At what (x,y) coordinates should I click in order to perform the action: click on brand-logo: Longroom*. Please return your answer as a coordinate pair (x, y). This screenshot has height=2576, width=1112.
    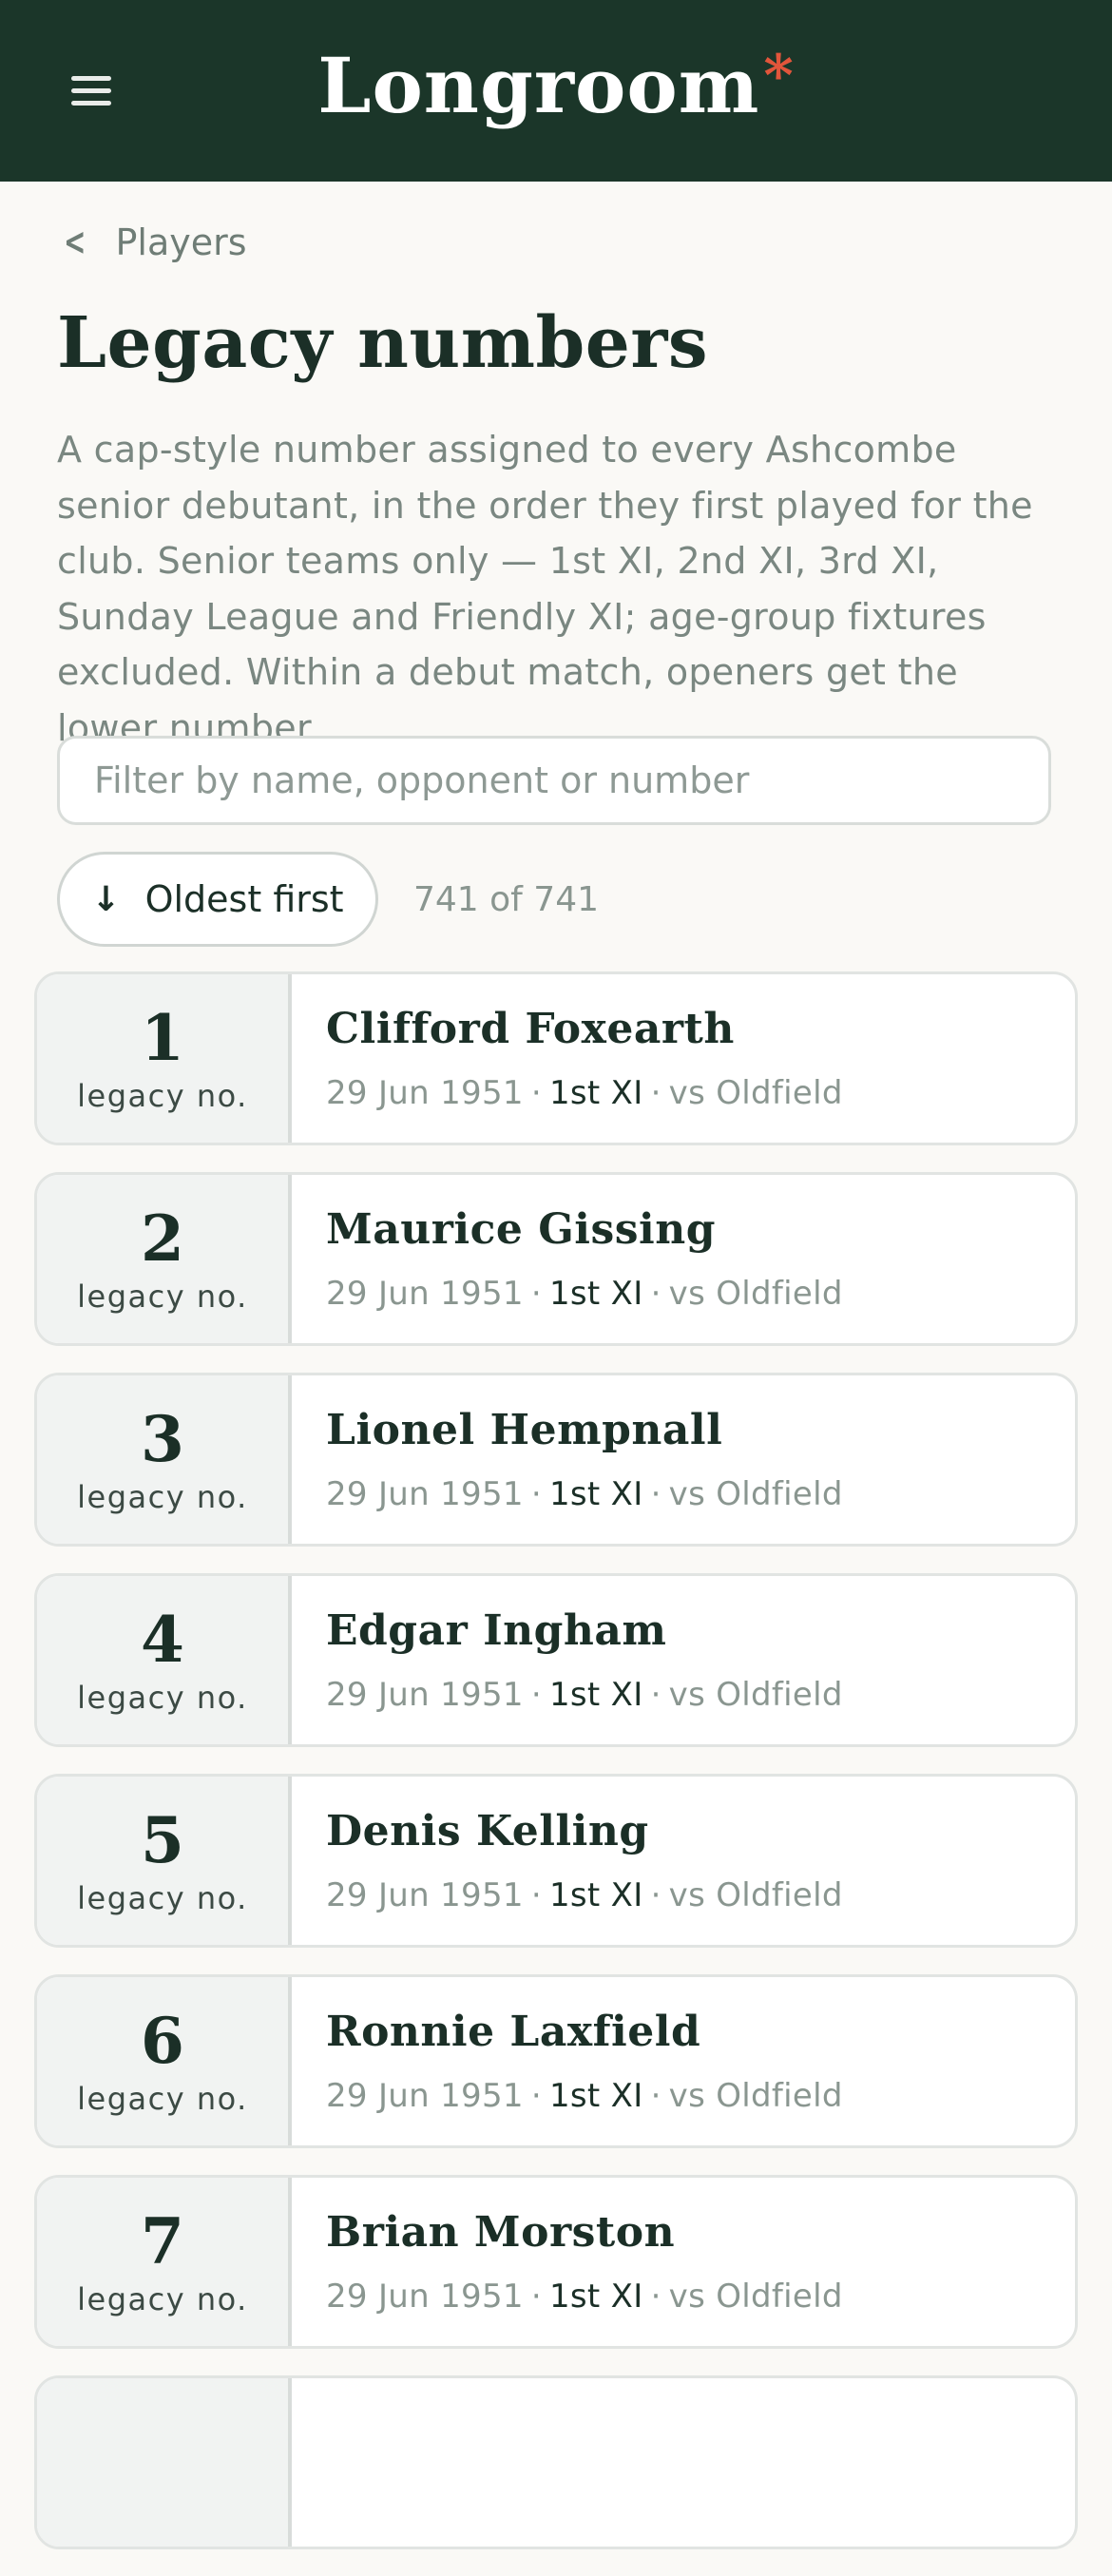
    Looking at the image, I should click on (556, 85).